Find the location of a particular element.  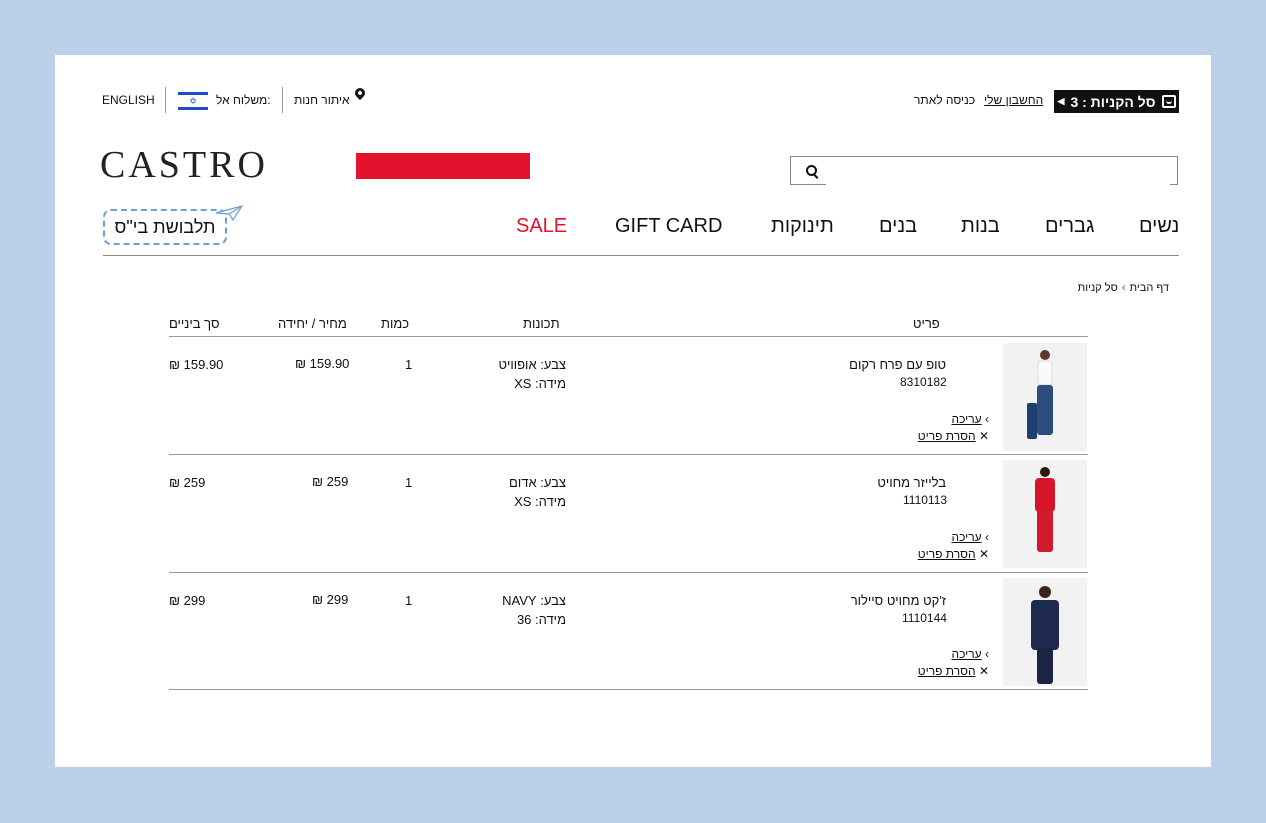

product-color: צבע: אופוויט is located at coordinates (532, 364).